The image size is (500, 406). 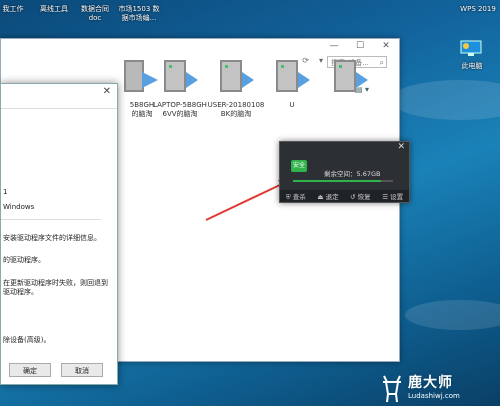 I want to click on watermark: 鹿大师 Ludashiwj.com, so click(x=439, y=389).